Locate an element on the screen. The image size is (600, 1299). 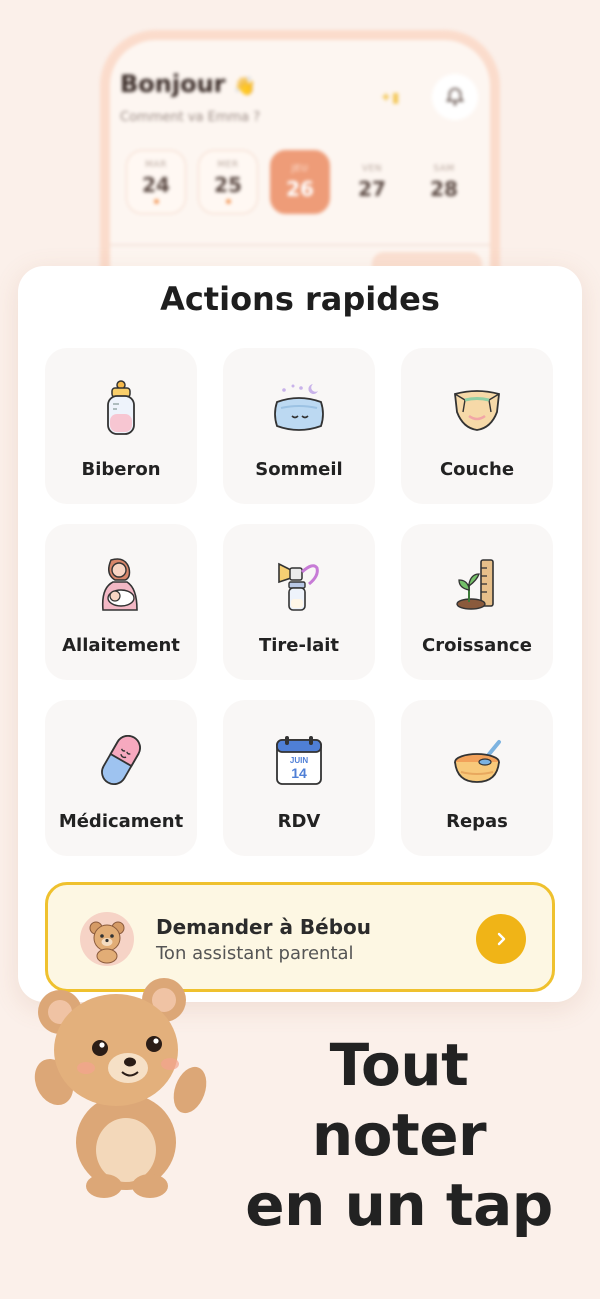
action-biberon: Biberon is located at coordinates (121, 426).